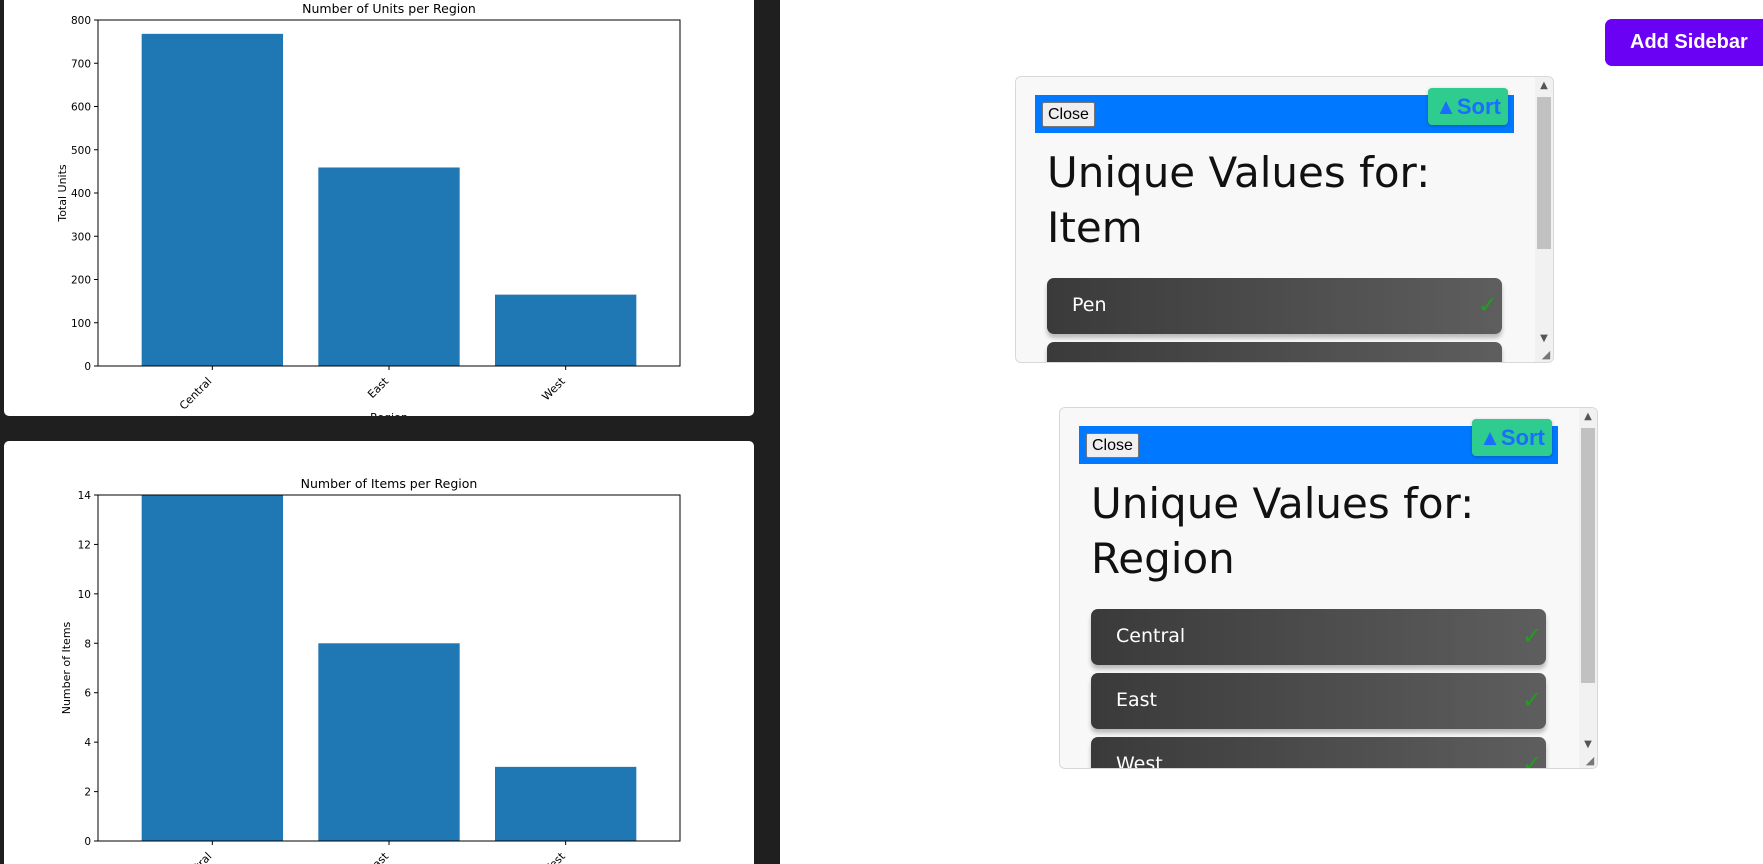 This screenshot has height=864, width=1763. I want to click on value-list: Central ✓ East ✓ West ✓, so click(1318, 688).